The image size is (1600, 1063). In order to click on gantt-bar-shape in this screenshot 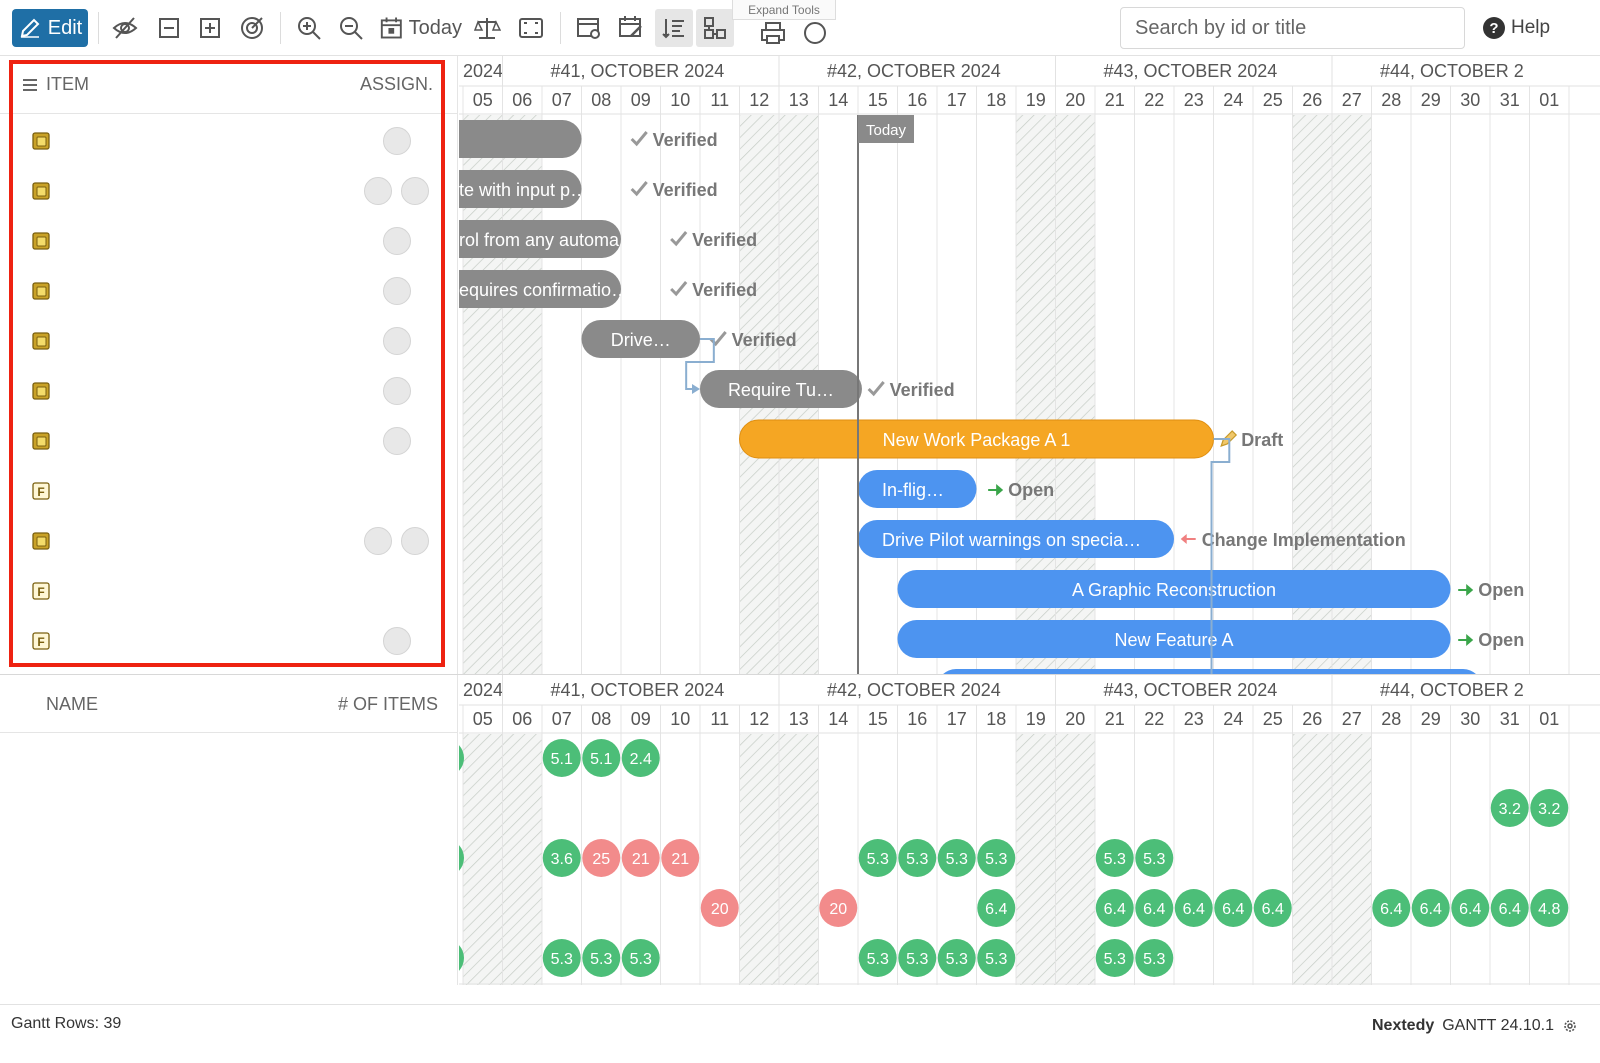, I will do `click(520, 139)`.